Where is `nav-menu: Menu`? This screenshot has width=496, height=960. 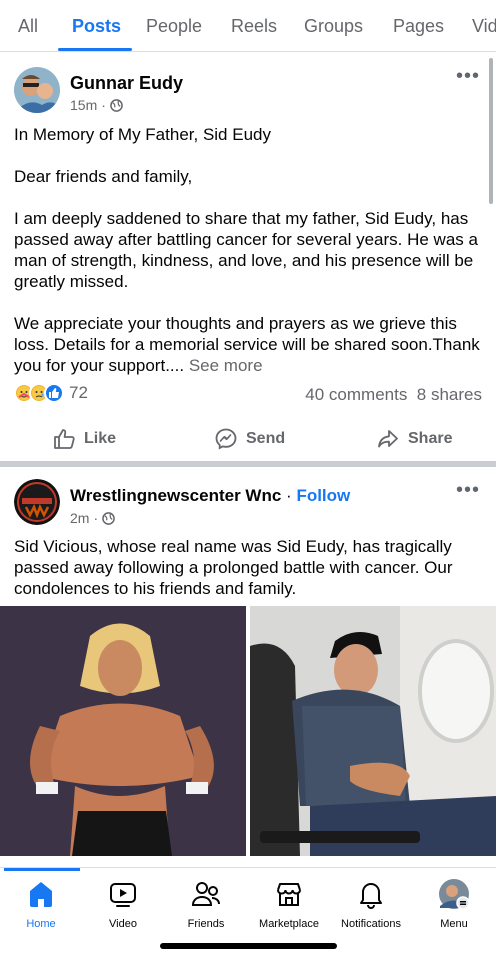 nav-menu: Menu is located at coordinates (454, 904).